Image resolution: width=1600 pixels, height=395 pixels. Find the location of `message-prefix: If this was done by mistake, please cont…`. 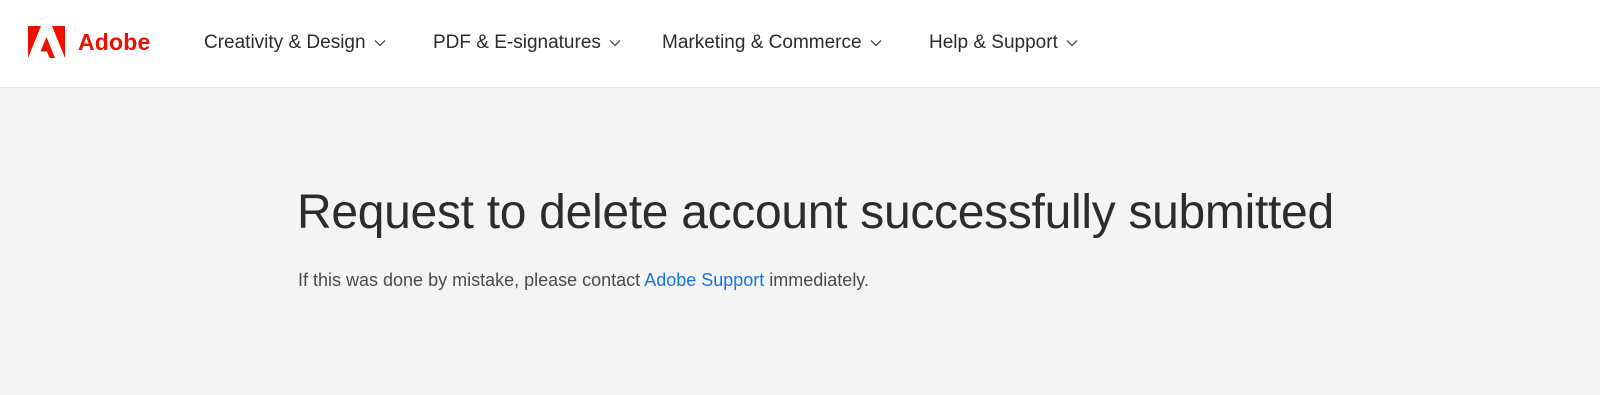

message-prefix: If this was done by mistake, please cont… is located at coordinates (471, 280).